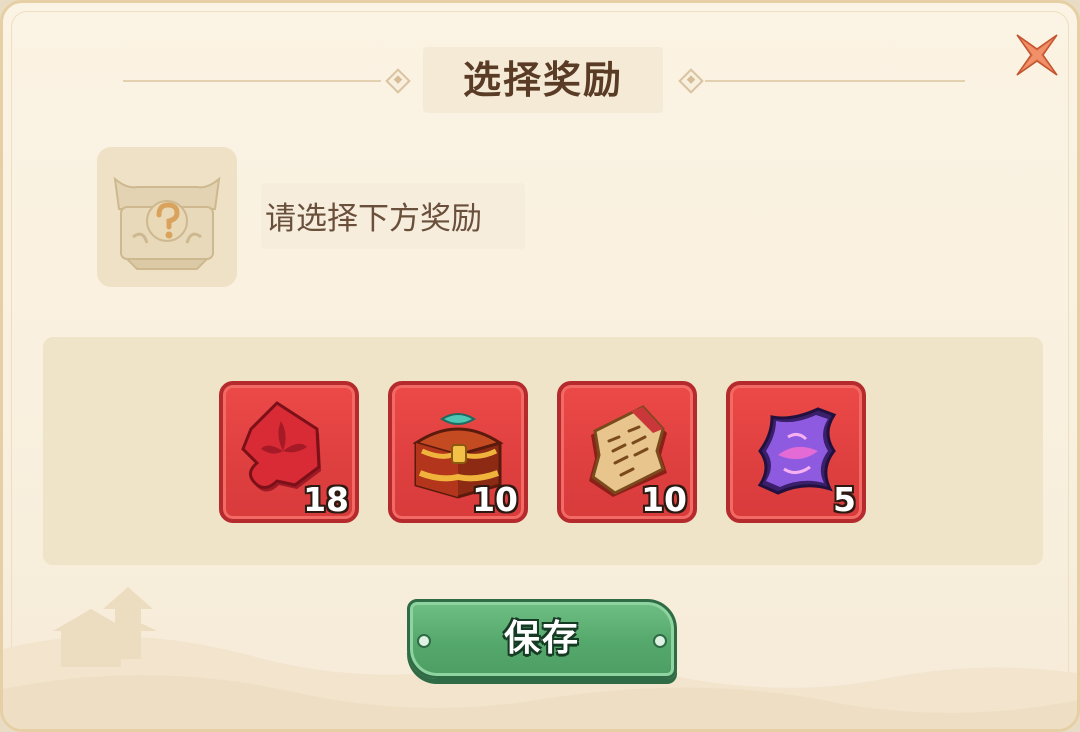 This screenshot has height=732, width=1080. What do you see at coordinates (252, 81) in the screenshot?
I see `title-divider-left` at bounding box center [252, 81].